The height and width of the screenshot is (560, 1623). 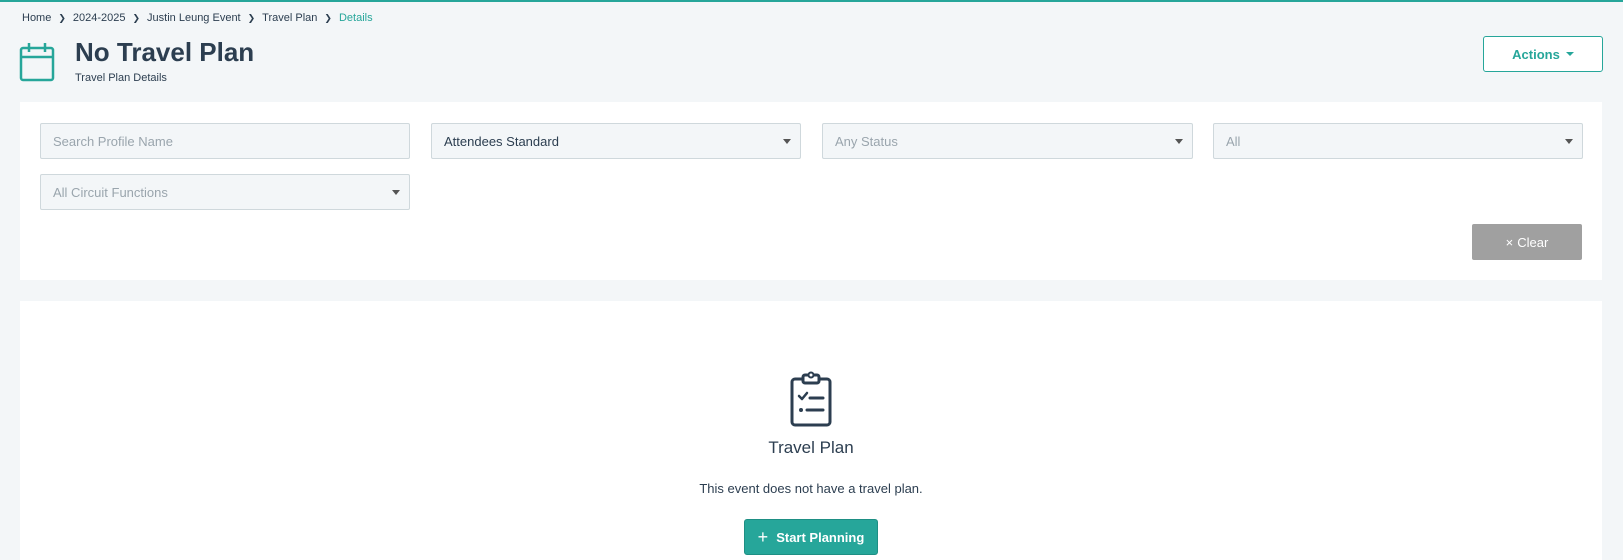 I want to click on start-planning-button: + Start Planning, so click(x=811, y=537).